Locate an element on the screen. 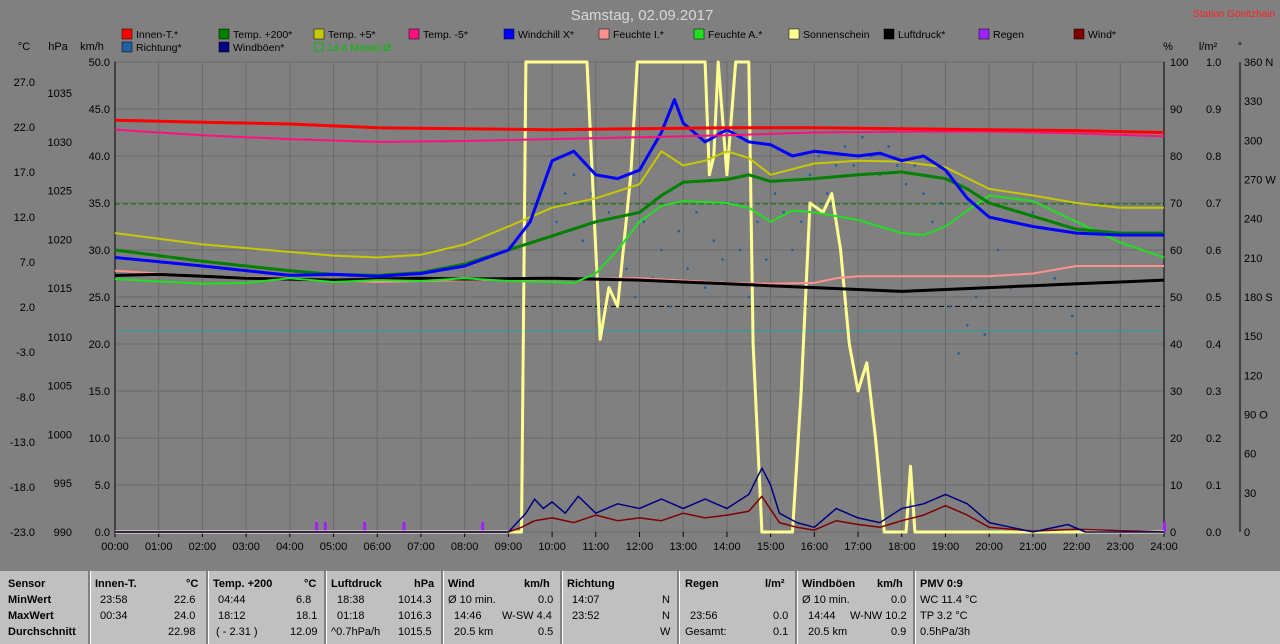  regen-max-time: 23:56 is located at coordinates (704, 616).